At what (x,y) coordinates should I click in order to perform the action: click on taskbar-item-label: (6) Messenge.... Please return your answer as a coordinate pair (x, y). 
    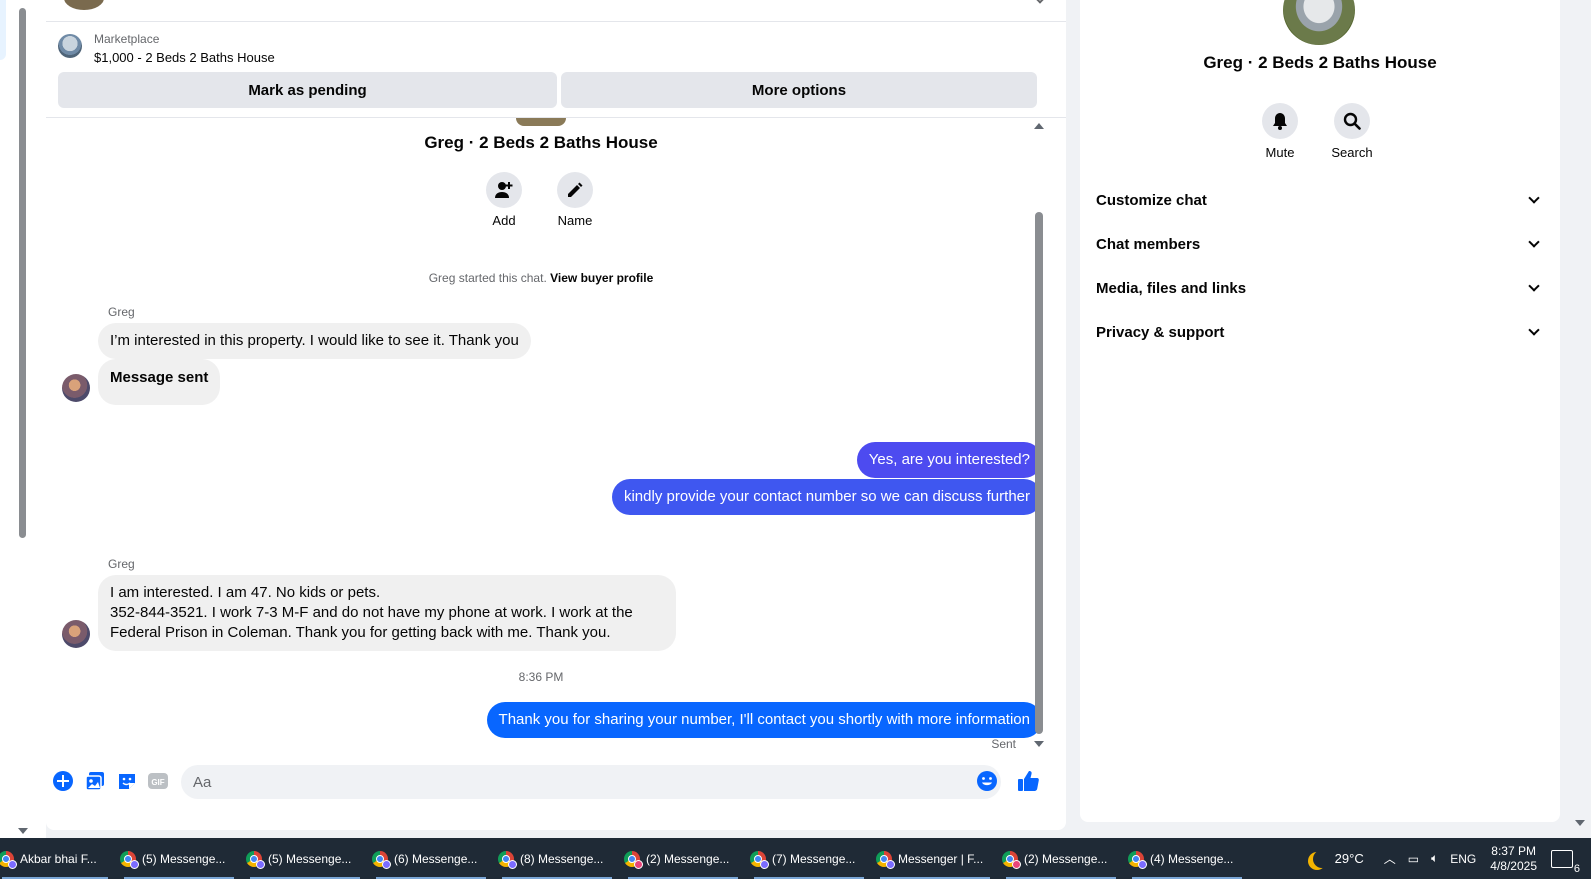
    Looking at the image, I should click on (436, 858).